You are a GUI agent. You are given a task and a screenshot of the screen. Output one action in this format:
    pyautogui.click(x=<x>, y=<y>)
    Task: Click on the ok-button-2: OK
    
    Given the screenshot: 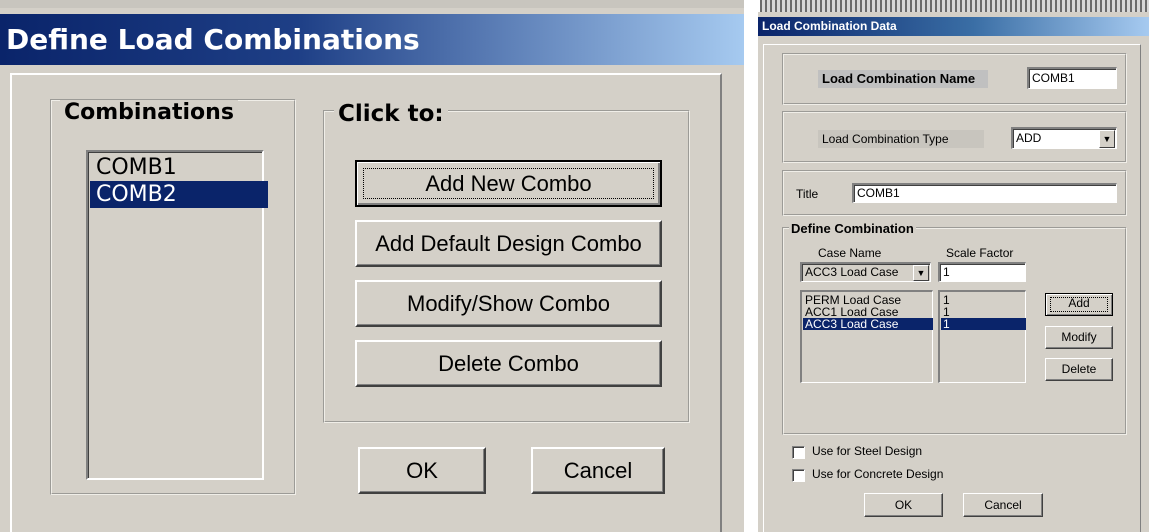 What is the action you would take?
    pyautogui.click(x=903, y=505)
    